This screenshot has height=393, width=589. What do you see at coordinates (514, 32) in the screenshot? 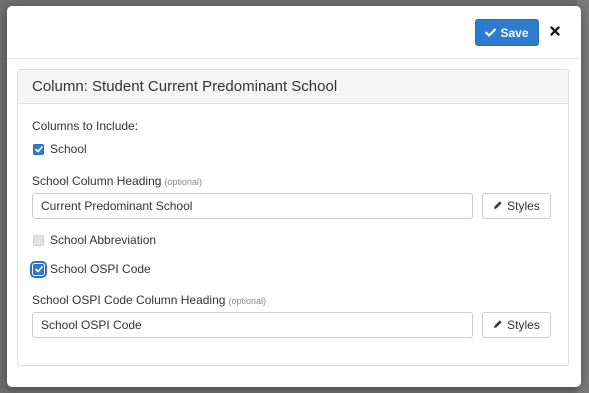
I see `save-label: Save` at bounding box center [514, 32].